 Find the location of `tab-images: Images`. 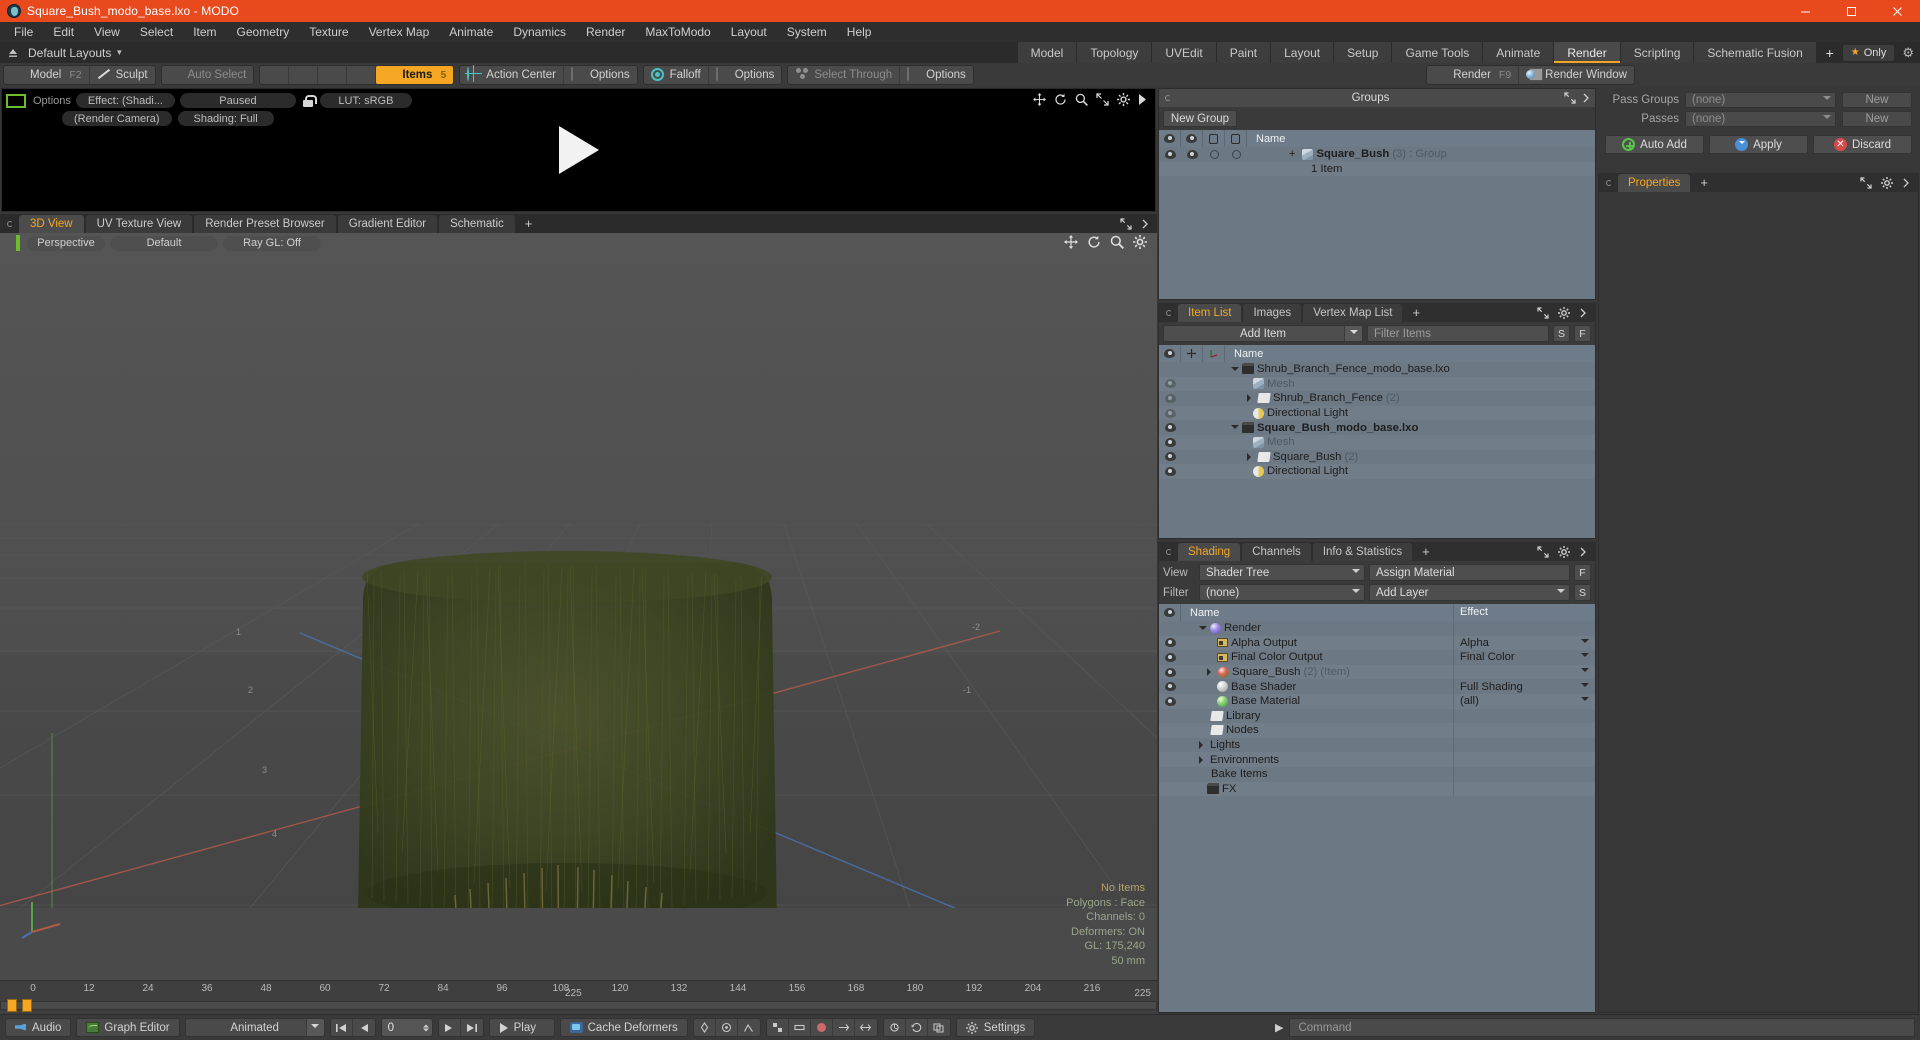

tab-images: Images is located at coordinates (1272, 313).